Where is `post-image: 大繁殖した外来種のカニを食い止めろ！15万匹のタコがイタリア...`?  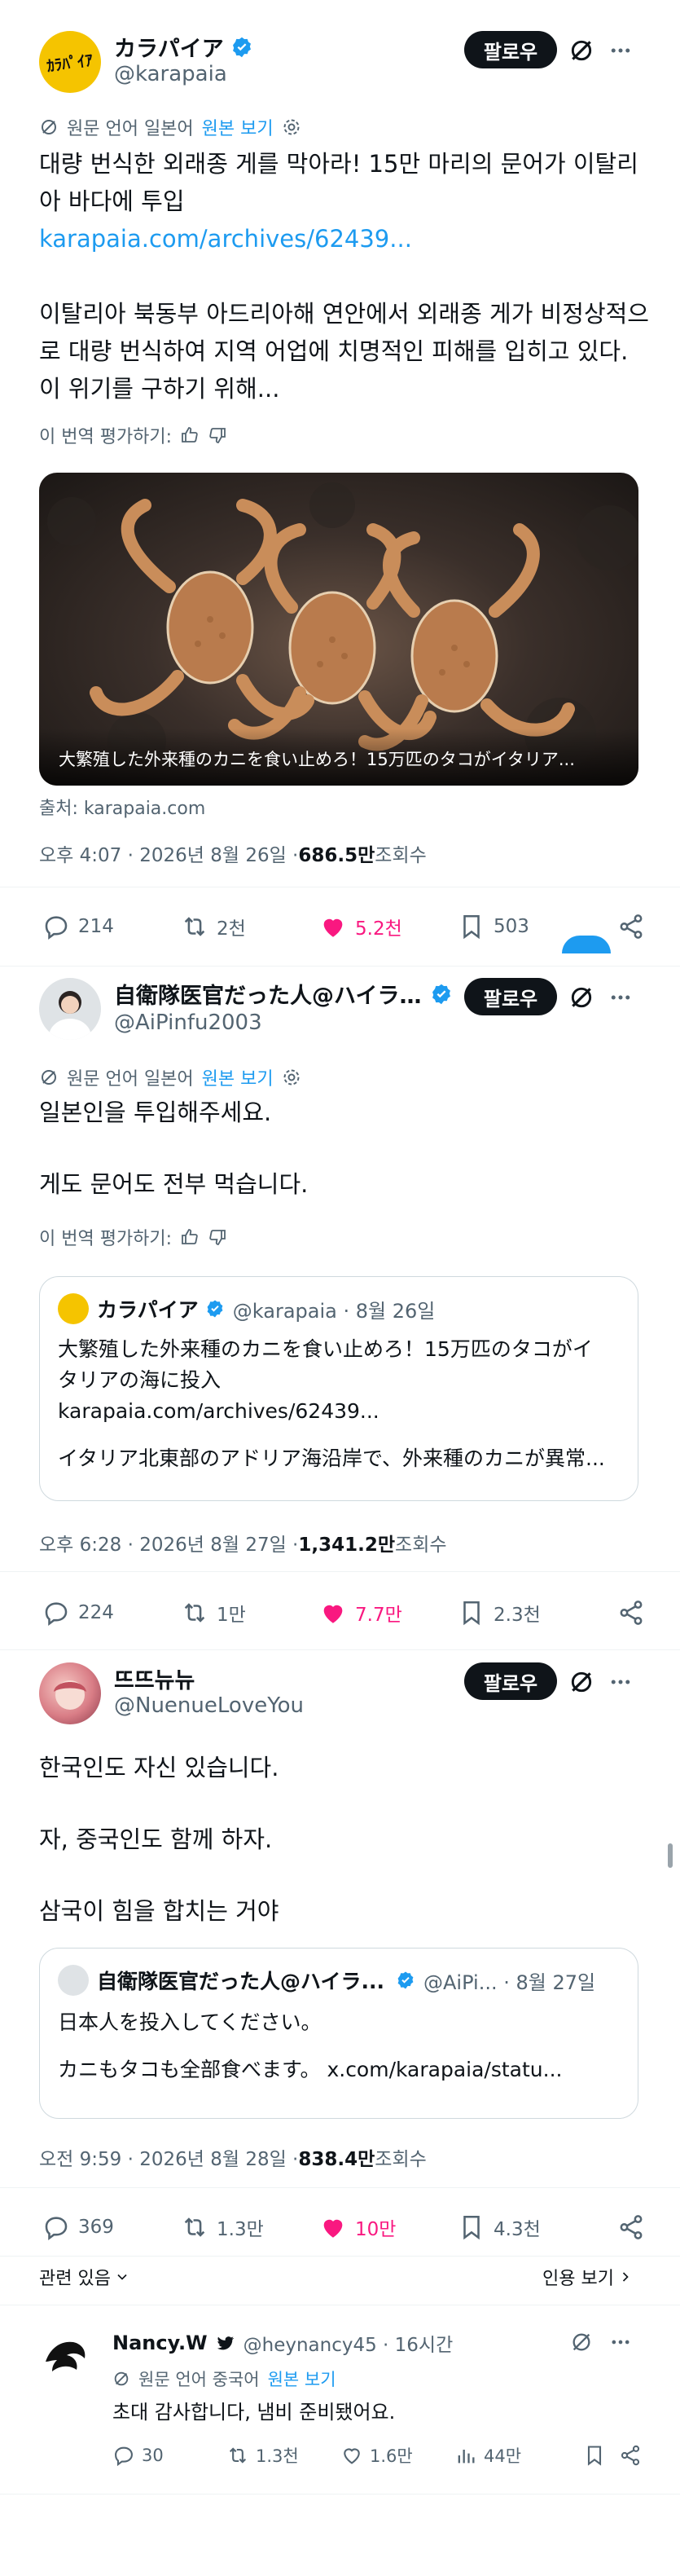
post-image: 大繁殖した外来種のカニを食い止めろ！15万匹のタコがイタリア... is located at coordinates (338, 629).